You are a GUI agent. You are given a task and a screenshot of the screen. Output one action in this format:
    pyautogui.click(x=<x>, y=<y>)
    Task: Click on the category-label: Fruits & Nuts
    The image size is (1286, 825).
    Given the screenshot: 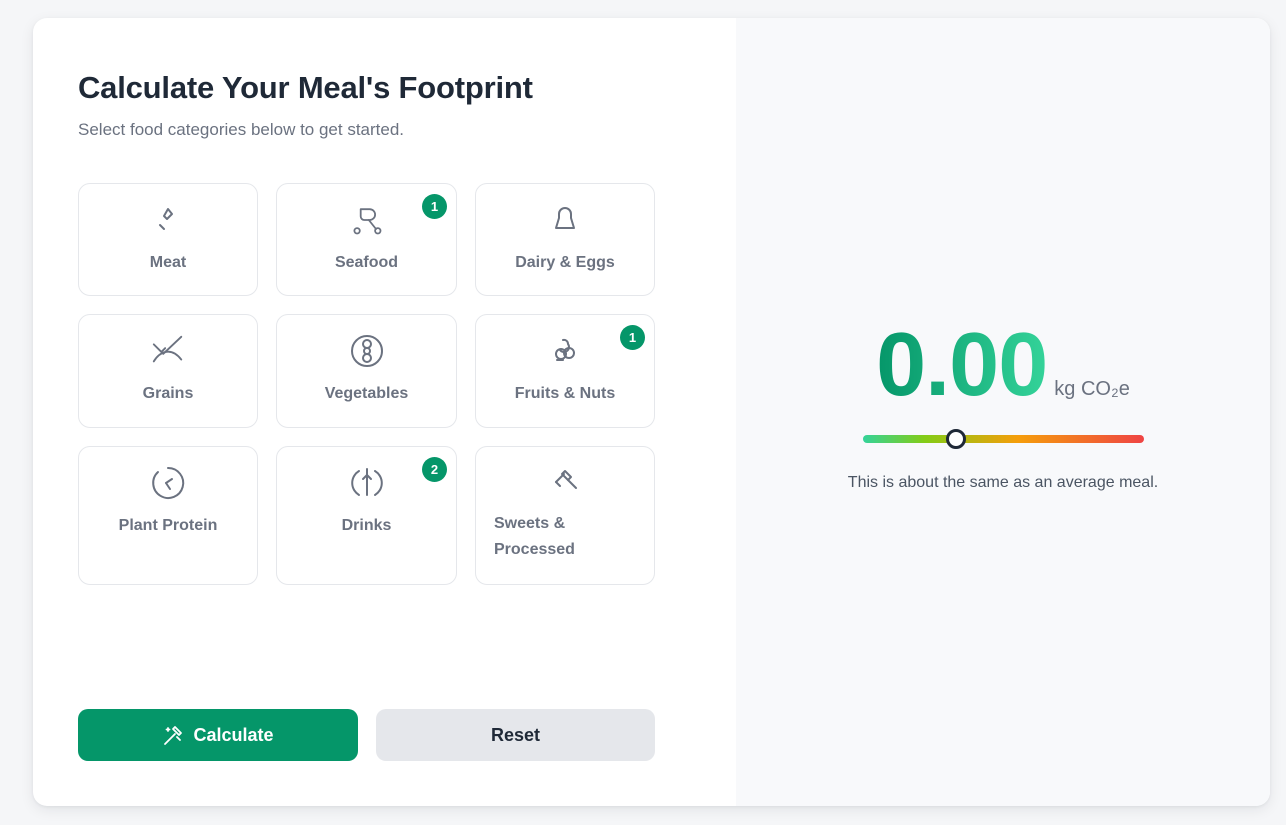 What is the action you would take?
    pyautogui.click(x=565, y=393)
    